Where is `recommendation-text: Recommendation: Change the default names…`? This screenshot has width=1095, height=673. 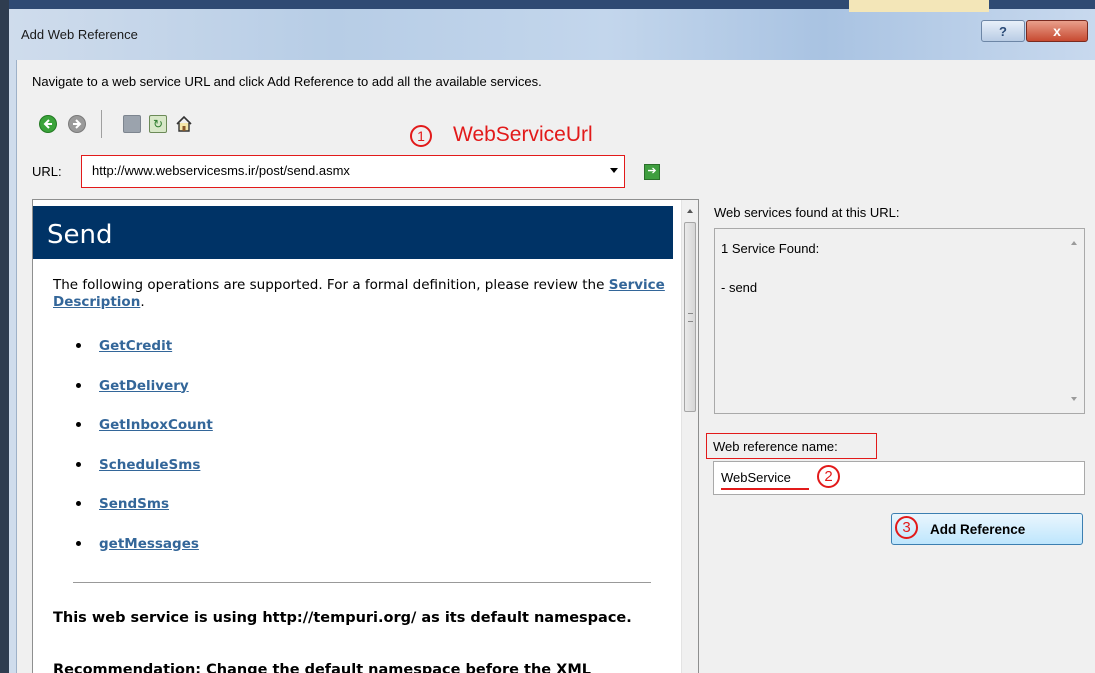 recommendation-text: Recommendation: Change the default names… is located at coordinates (322, 667).